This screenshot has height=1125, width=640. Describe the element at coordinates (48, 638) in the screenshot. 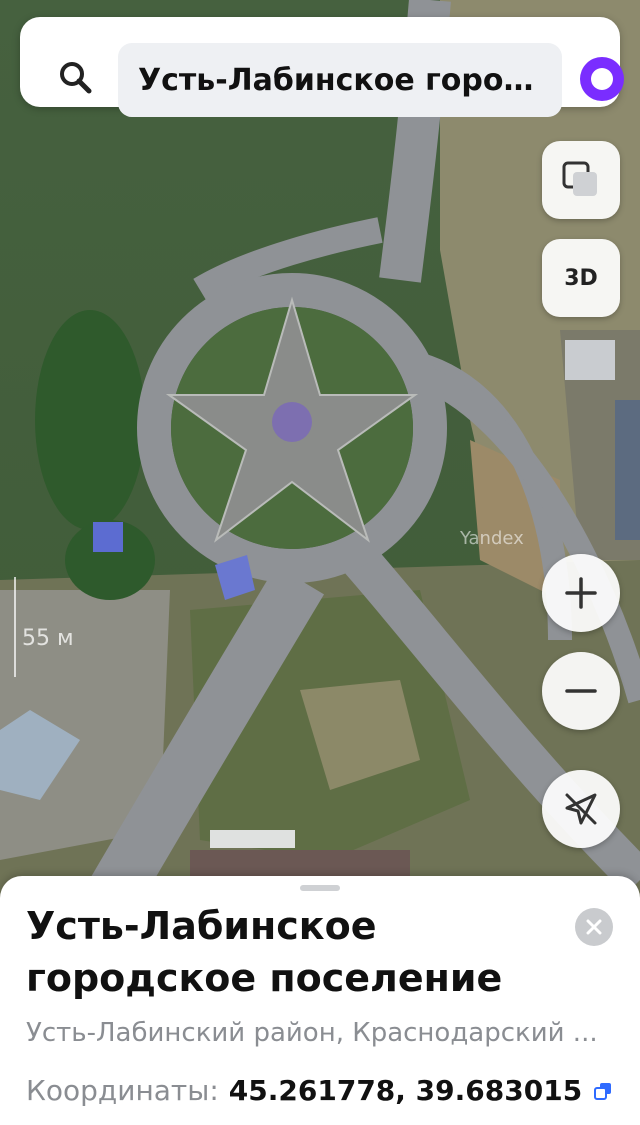

I see `scale-label: 55 м` at that location.